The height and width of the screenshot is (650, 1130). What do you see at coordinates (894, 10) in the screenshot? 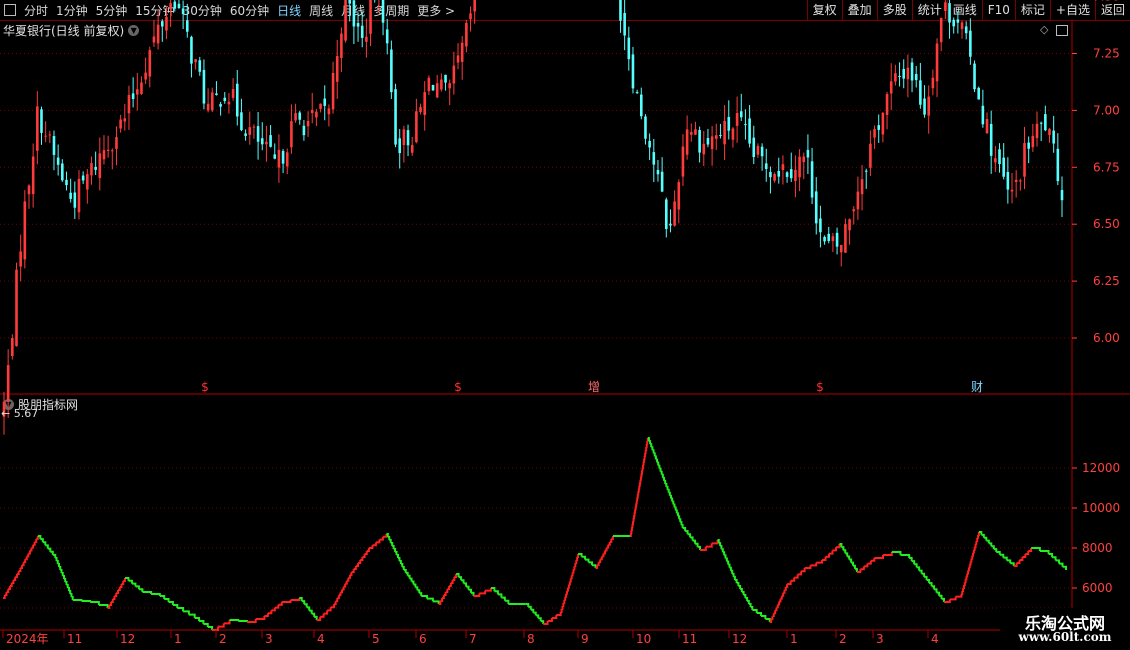
I see `toolbar-button-2: 多股` at bounding box center [894, 10].